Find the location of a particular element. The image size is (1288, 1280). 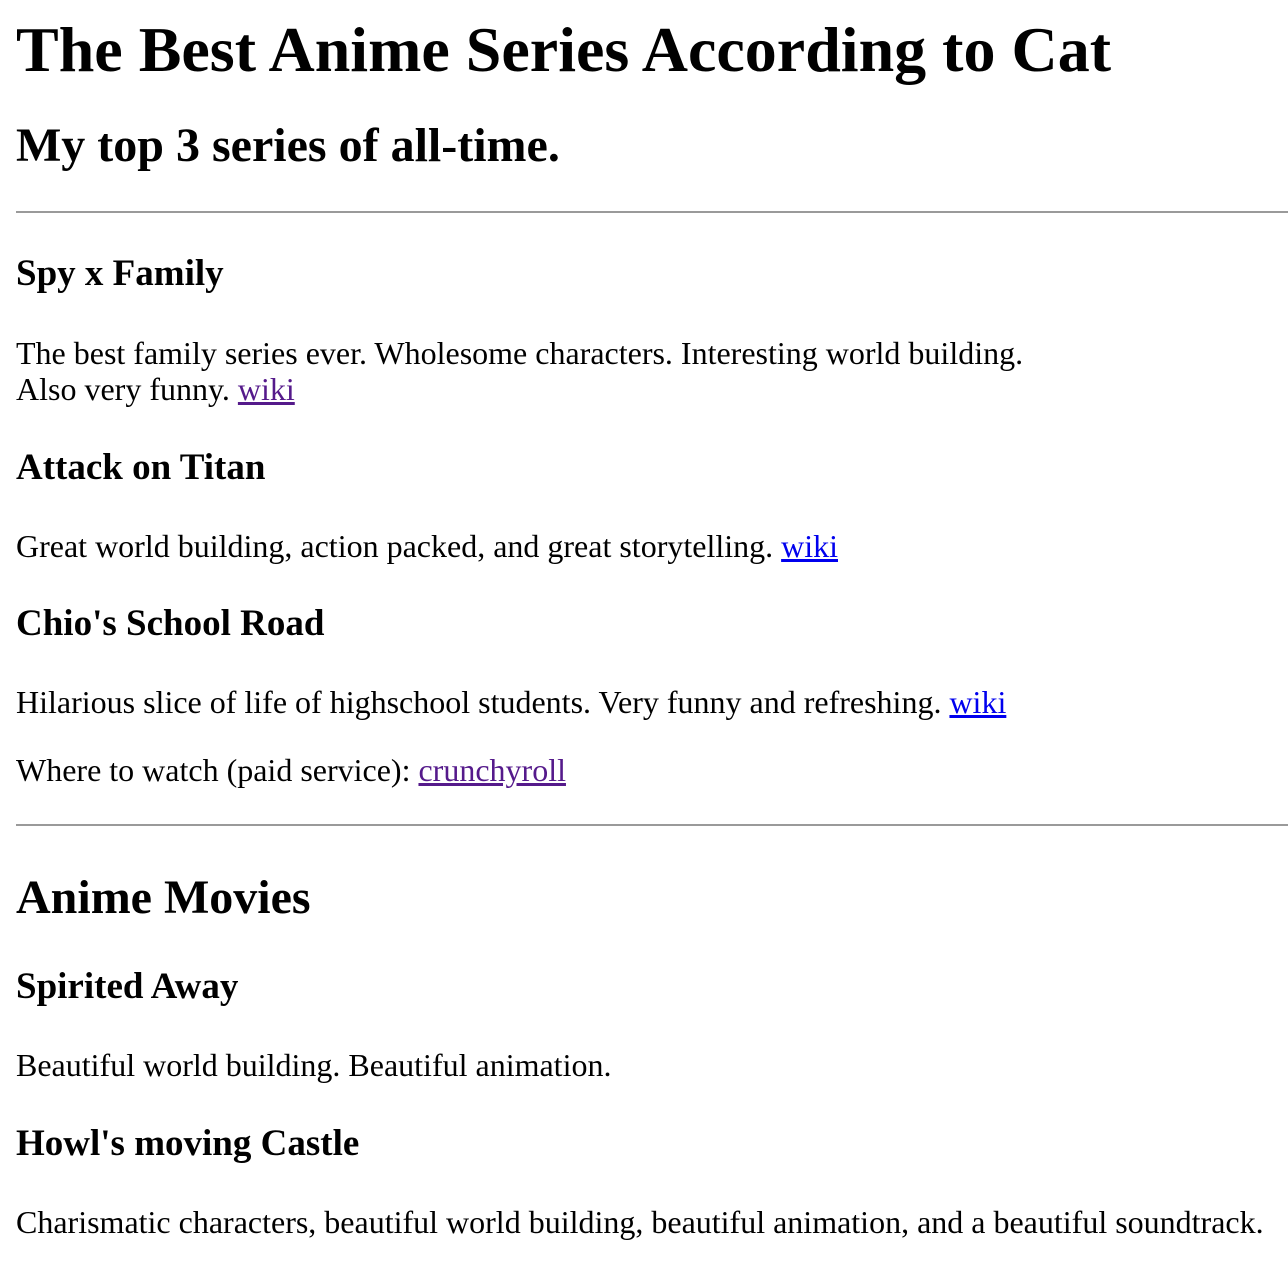

where-to-watch-label: Where to watch (paid service): is located at coordinates (213, 770).